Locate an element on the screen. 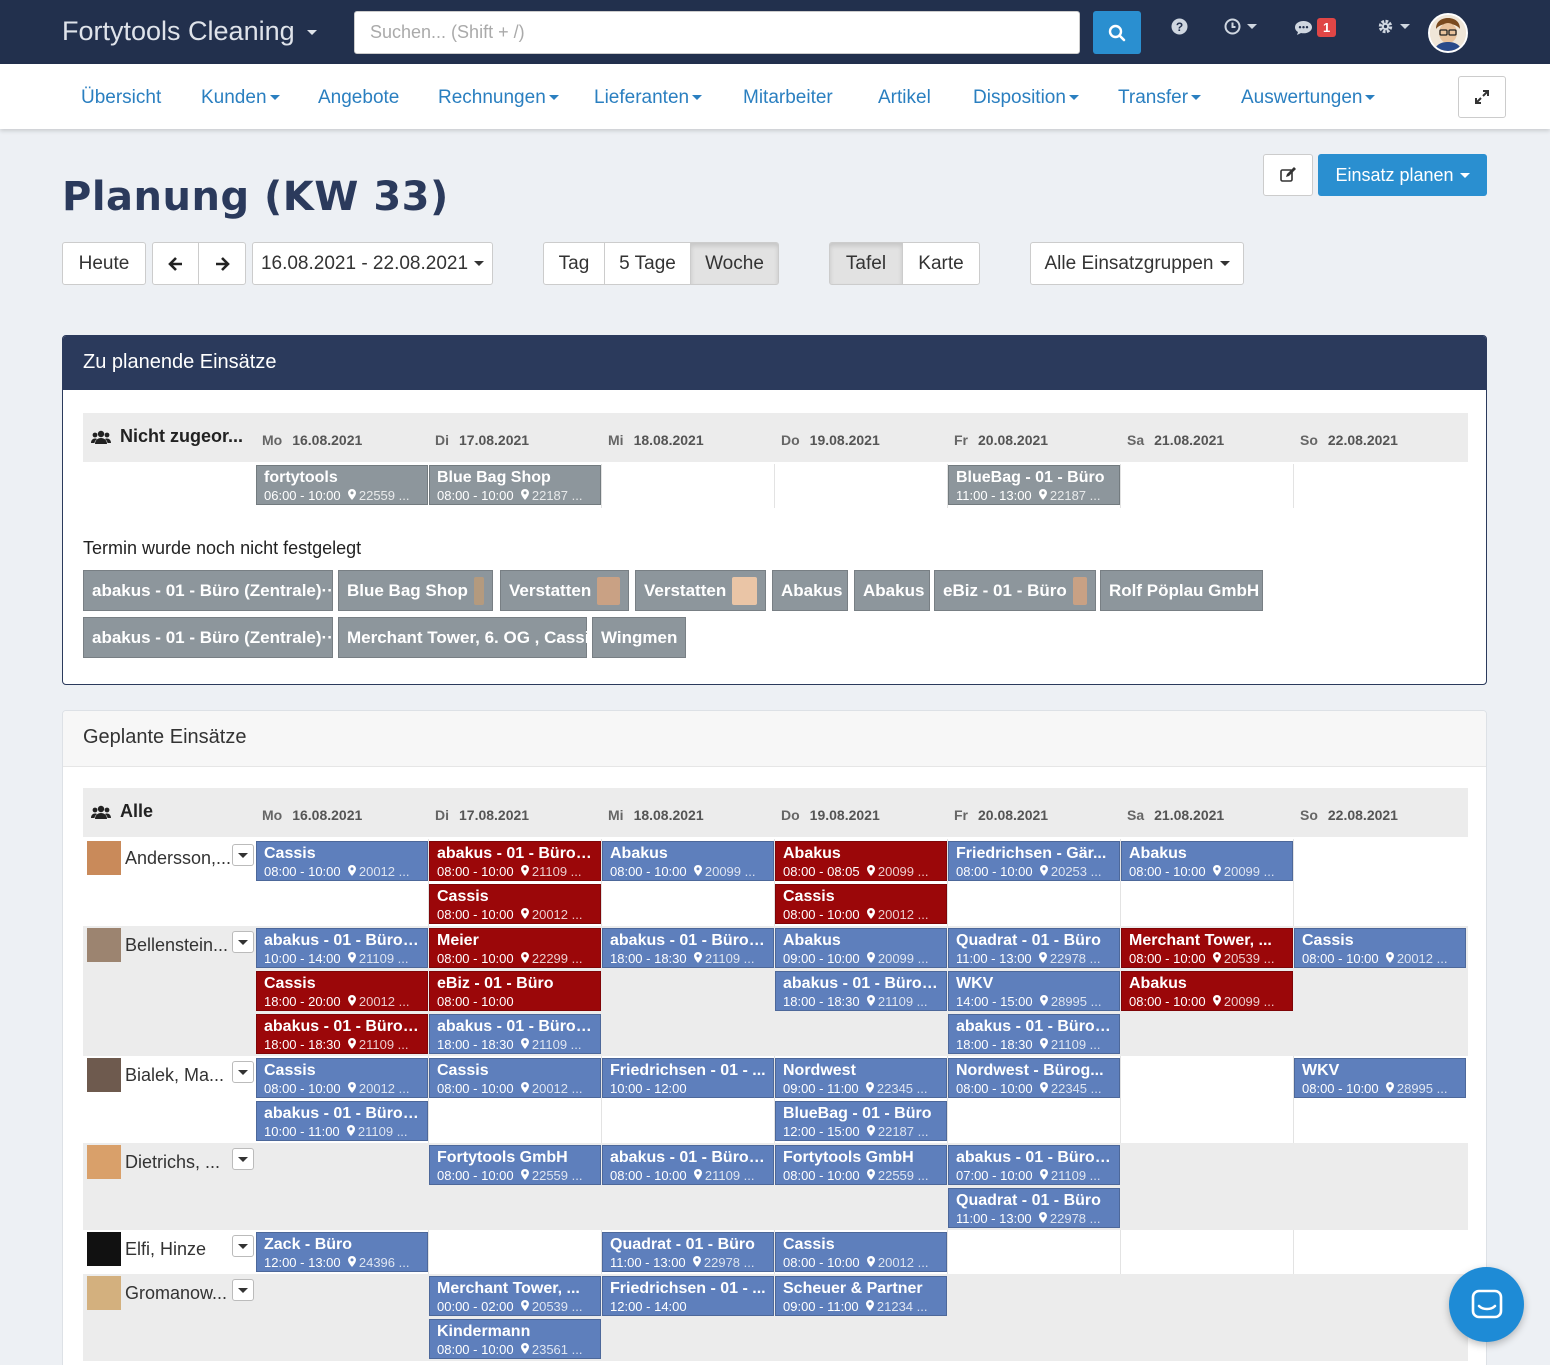 This screenshot has height=1365, width=1550. view-week-button: Woche is located at coordinates (734, 263).